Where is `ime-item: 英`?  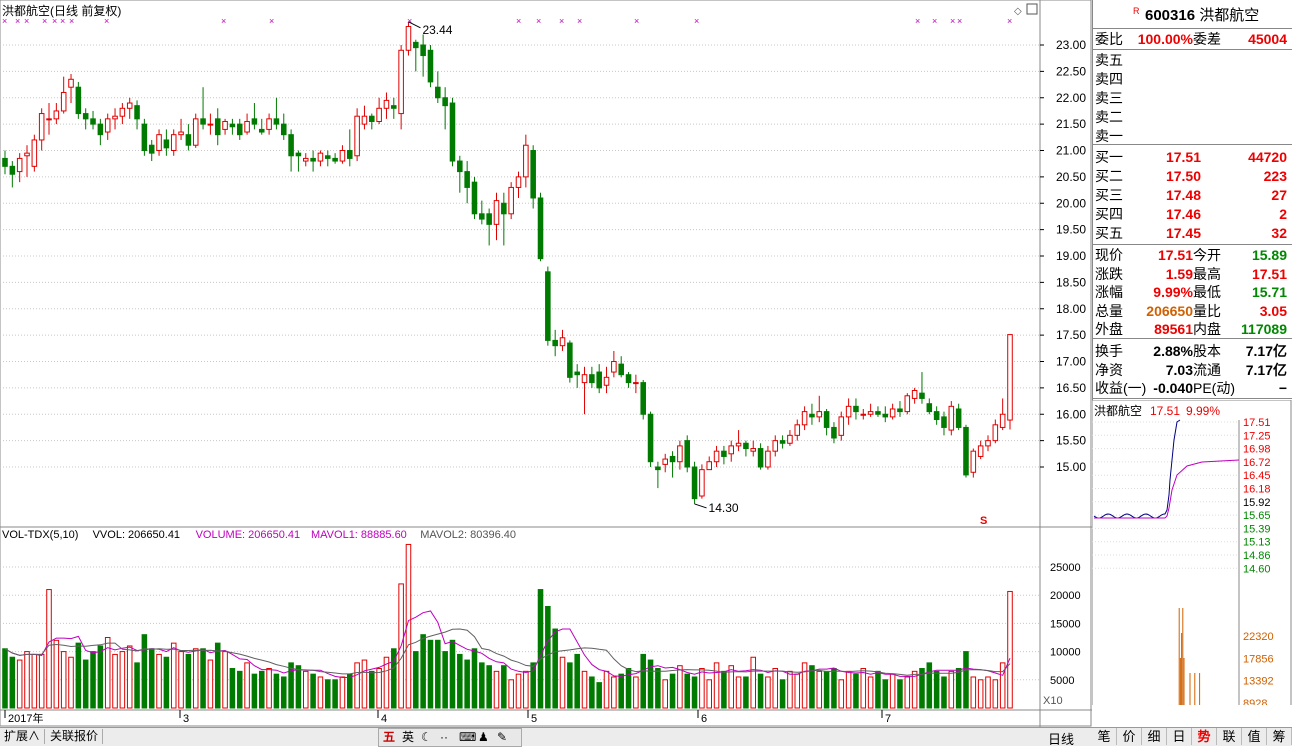 ime-item: 英 is located at coordinates (408, 737).